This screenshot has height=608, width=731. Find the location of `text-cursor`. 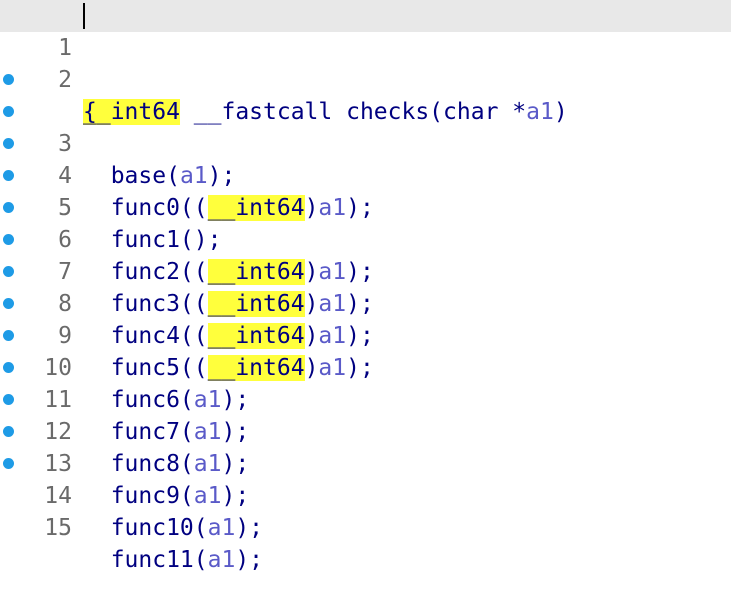

text-cursor is located at coordinates (84, 16).